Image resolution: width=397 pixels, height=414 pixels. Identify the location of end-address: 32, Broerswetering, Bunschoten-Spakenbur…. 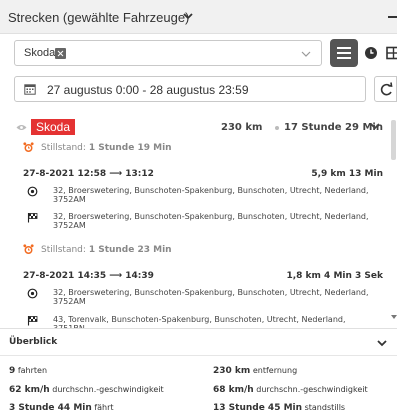
(211, 221).